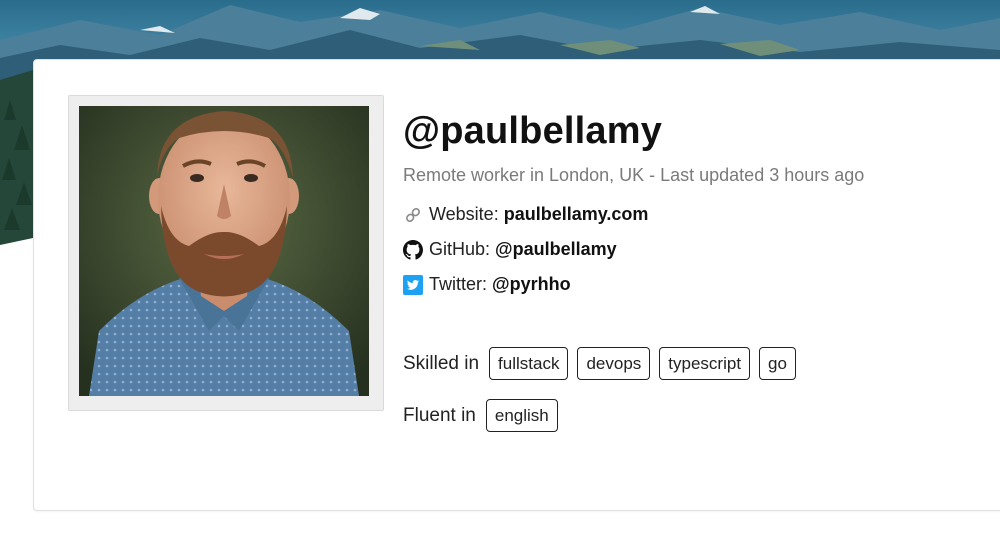 The width and height of the screenshot is (1000, 555). Describe the element at coordinates (777, 363) in the screenshot. I see `skill-tag: go` at that location.